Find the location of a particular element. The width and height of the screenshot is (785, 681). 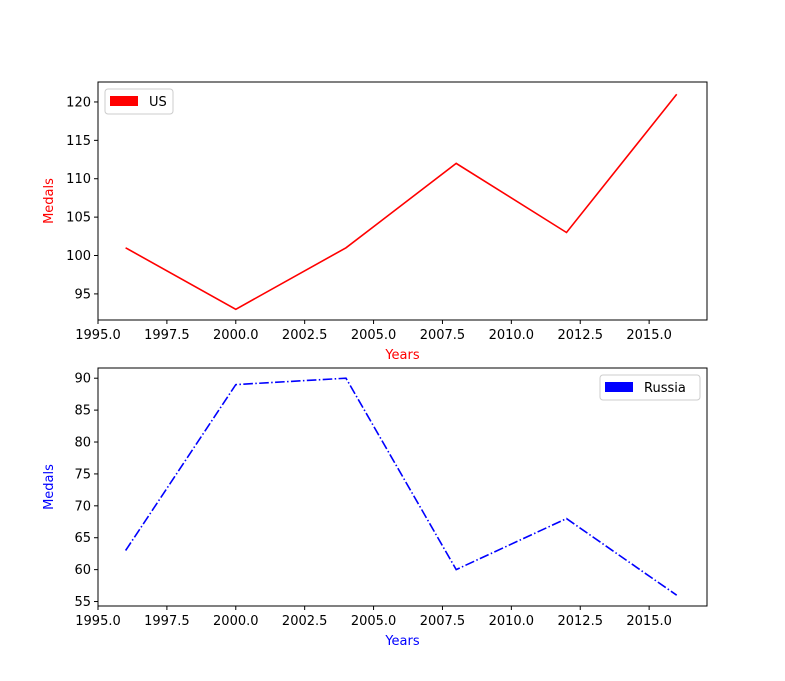

y-tick-label: 100 is located at coordinates (78, 256).